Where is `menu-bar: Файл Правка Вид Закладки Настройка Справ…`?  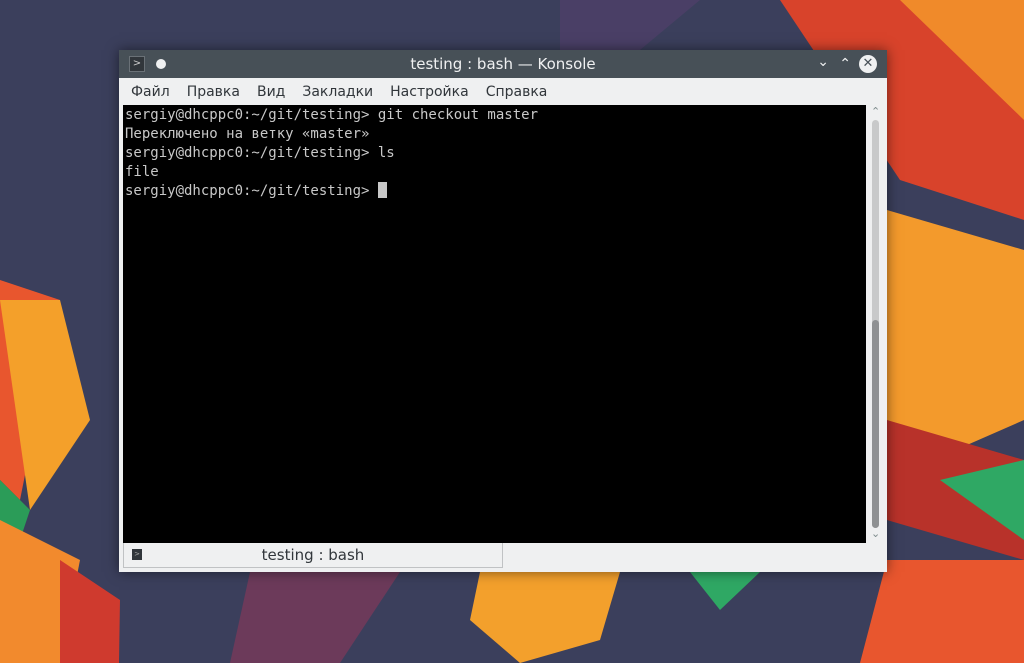
menu-bar: Файл Правка Вид Закладки Настройка Справ… is located at coordinates (503, 91).